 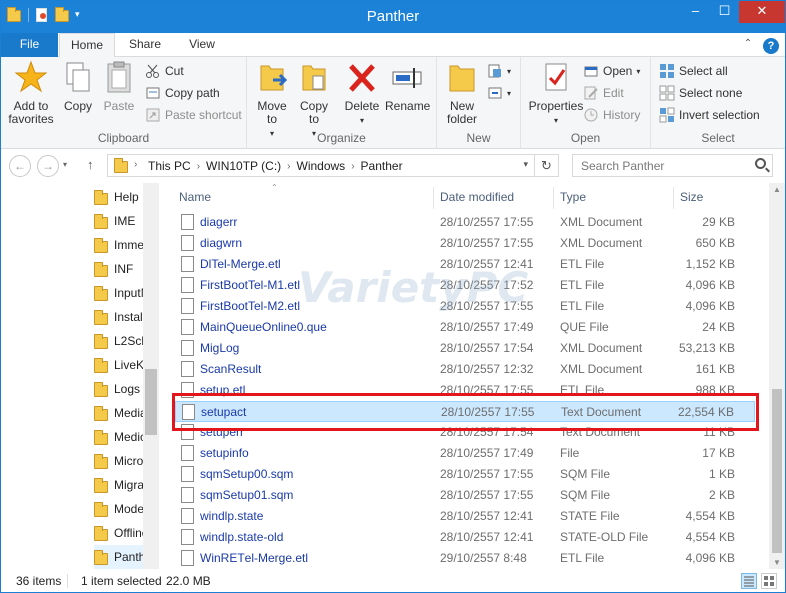 I want to click on select-none-button: Select none, so click(x=700, y=93).